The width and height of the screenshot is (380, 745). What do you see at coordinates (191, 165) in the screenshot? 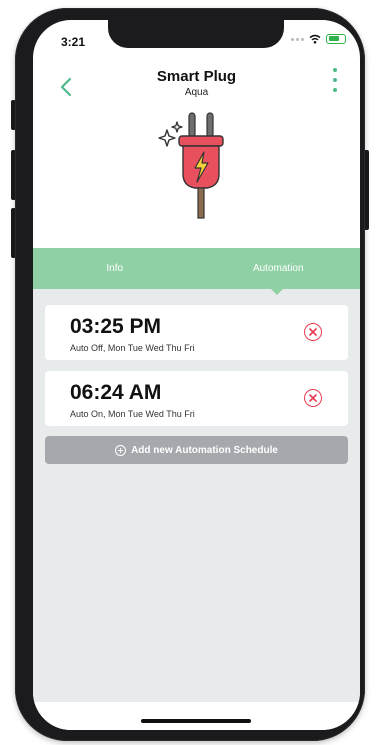
I see `plug-icon` at bounding box center [191, 165].